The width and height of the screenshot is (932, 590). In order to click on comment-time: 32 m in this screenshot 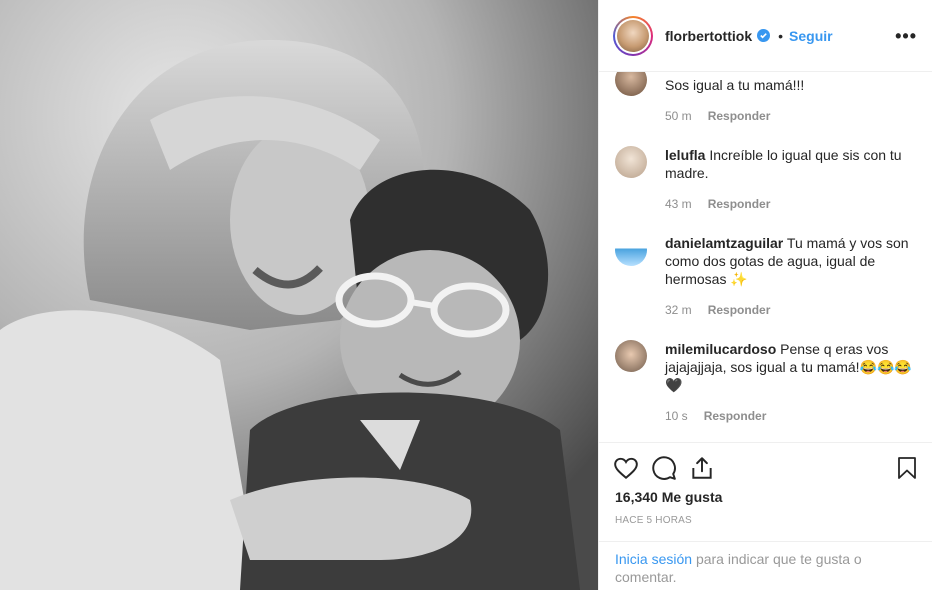, I will do `click(678, 310)`.